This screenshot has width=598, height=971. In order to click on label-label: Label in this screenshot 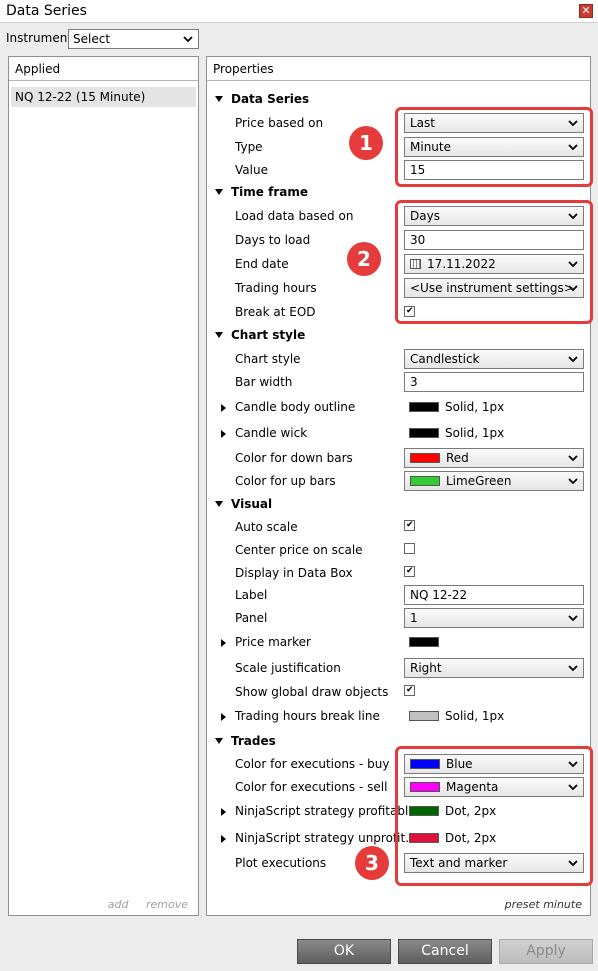, I will do `click(251, 595)`.